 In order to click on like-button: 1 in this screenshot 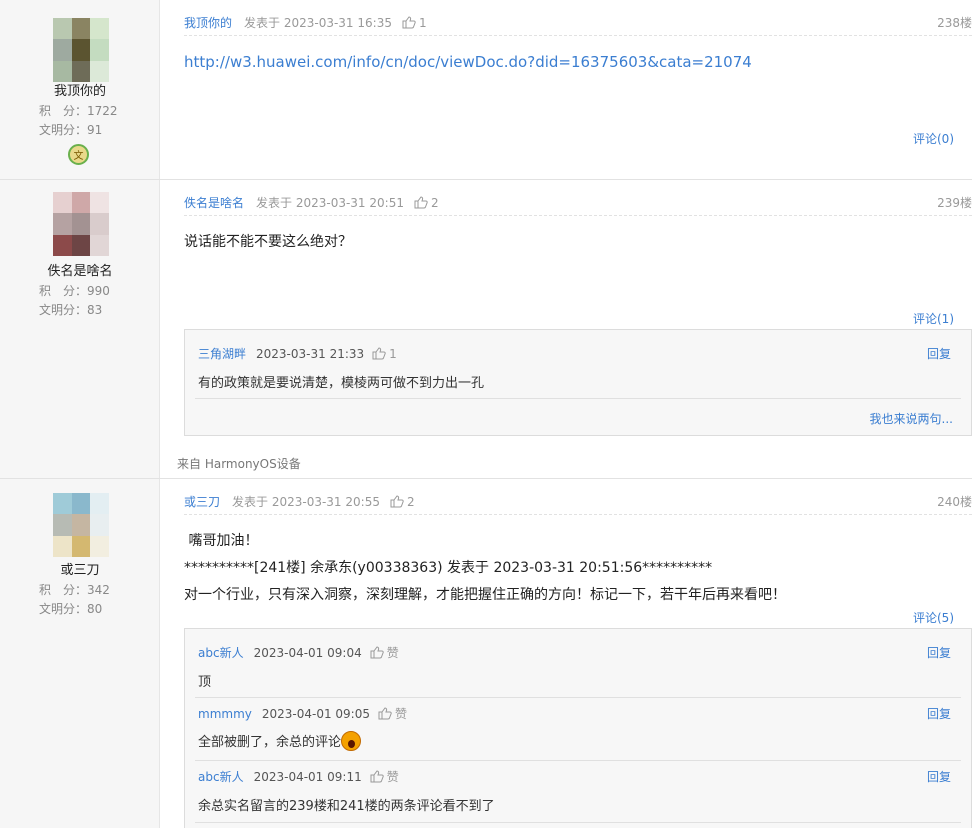, I will do `click(414, 23)`.